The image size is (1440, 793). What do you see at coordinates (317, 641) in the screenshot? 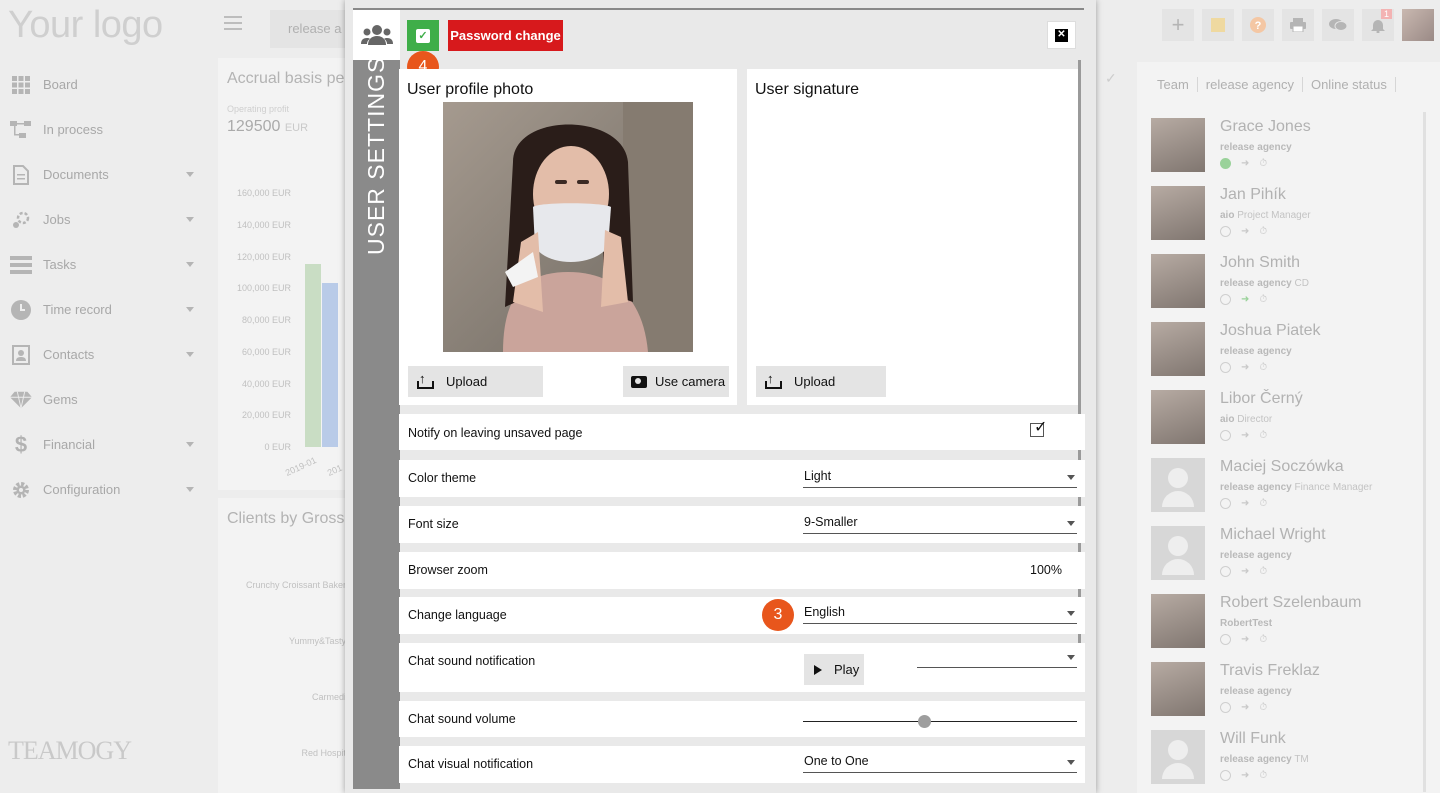
I see `client-label: Yummy&Tasty` at bounding box center [317, 641].